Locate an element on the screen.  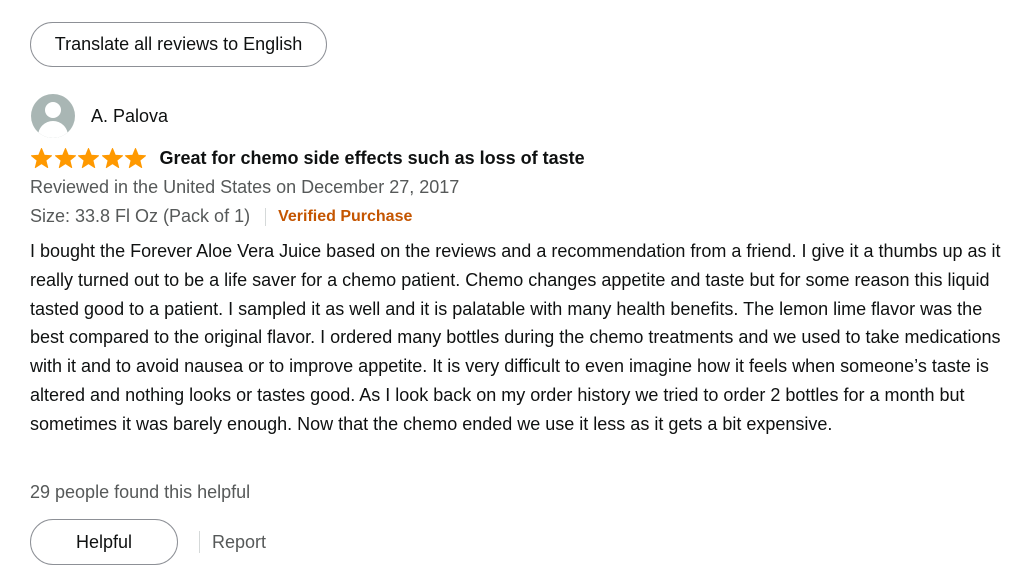
report-link: Report is located at coordinates (239, 542).